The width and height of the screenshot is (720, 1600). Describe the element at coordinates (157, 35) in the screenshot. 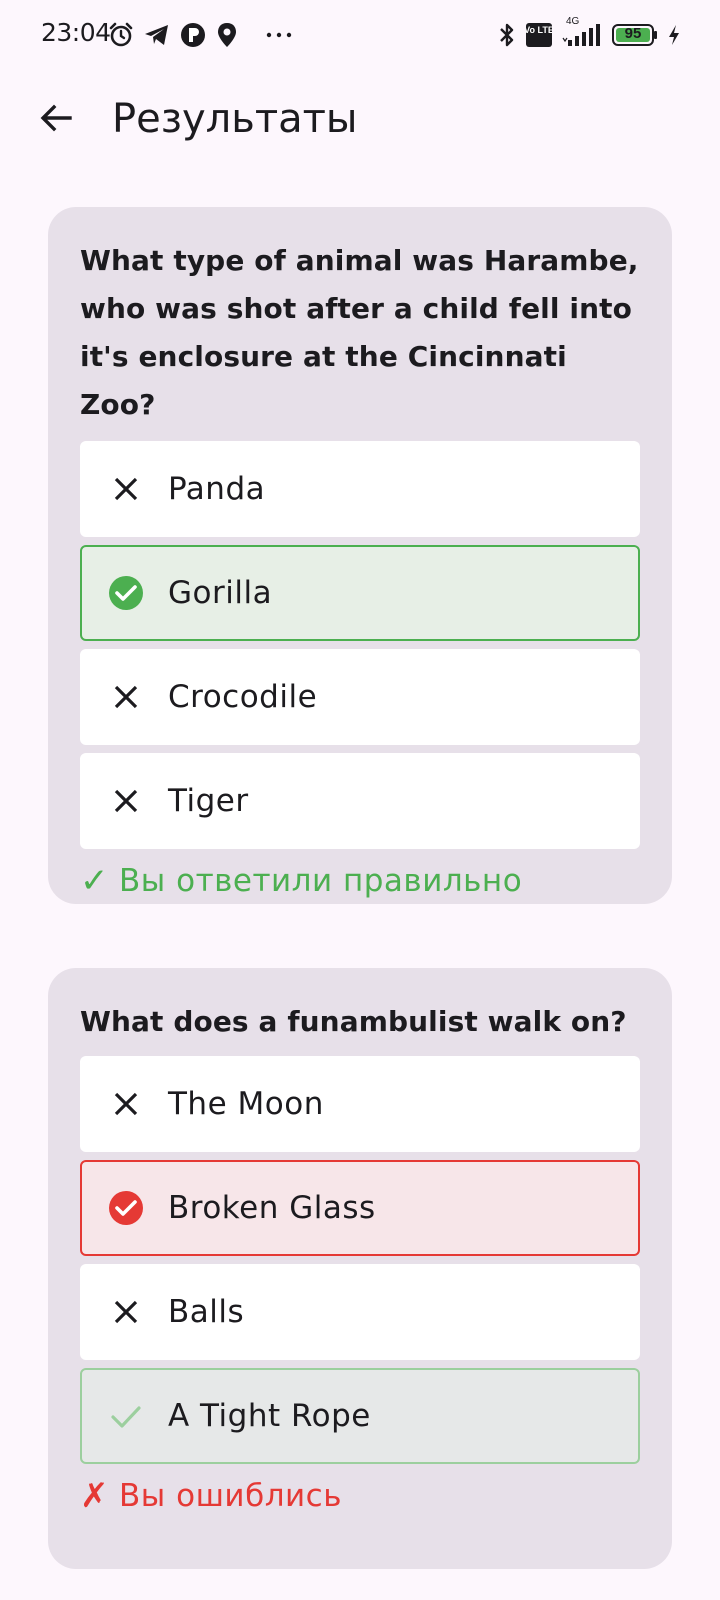

I see `telegram-icon` at that location.